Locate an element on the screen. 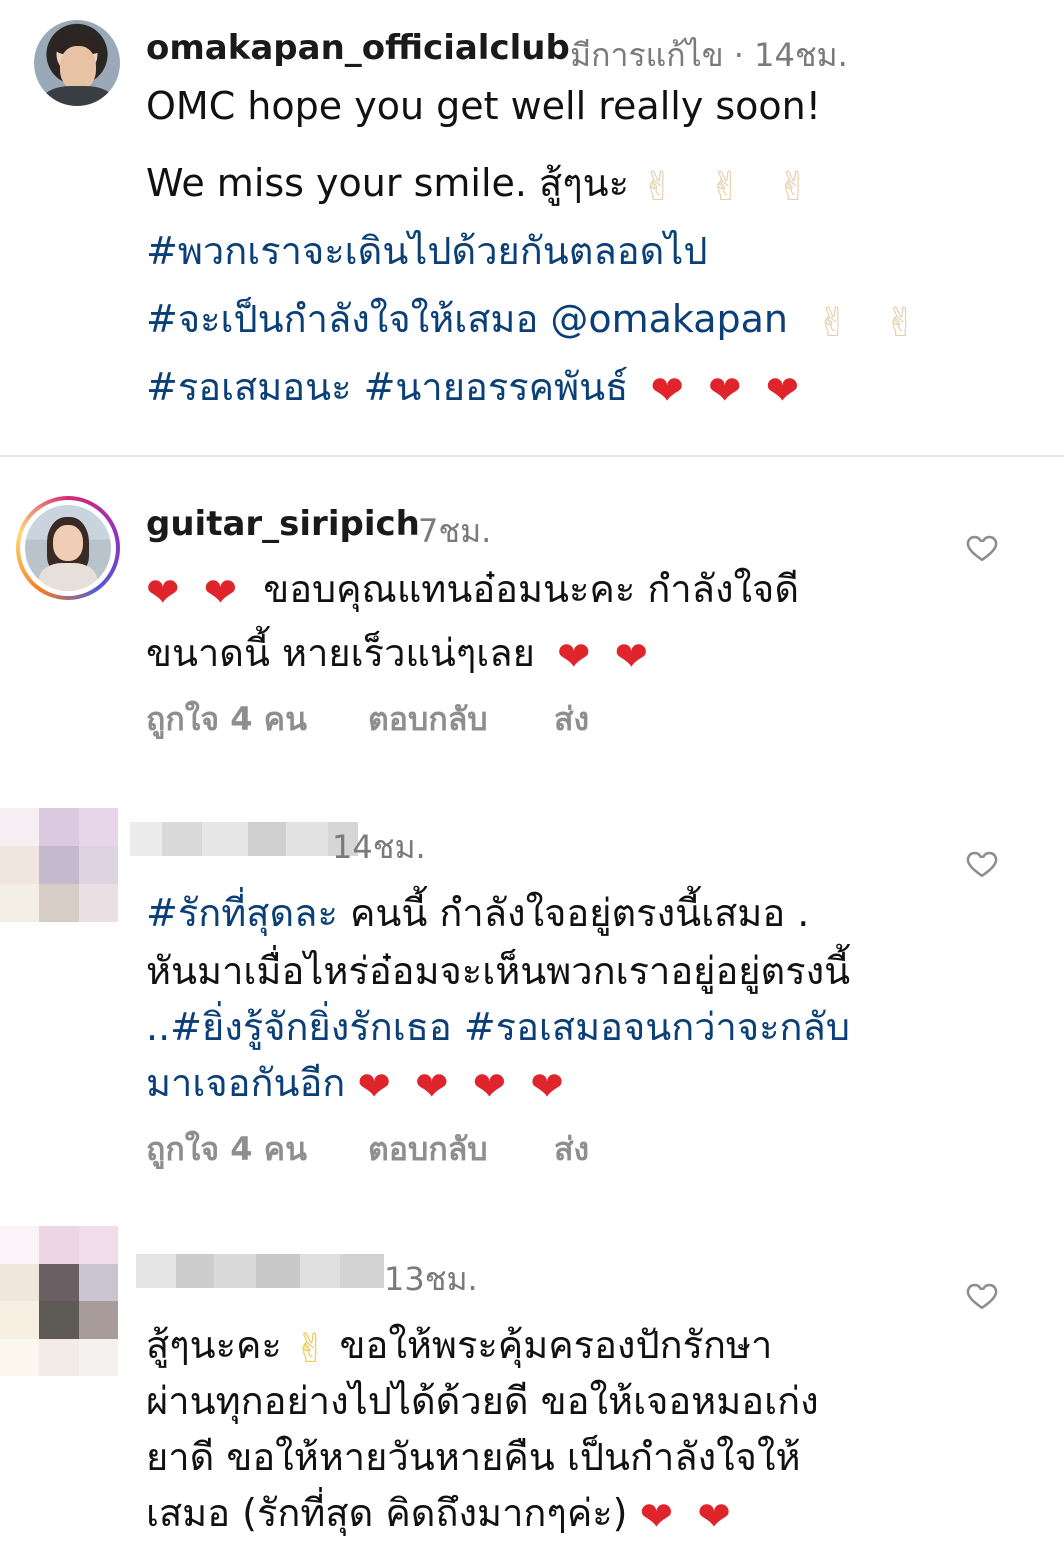 This screenshot has width=1064, height=1543. comment-line-with-emoji: สู้ๆนะคะ ✌ ขอให้พระคุ้มครองปักรักษา is located at coordinates (459, 1344).